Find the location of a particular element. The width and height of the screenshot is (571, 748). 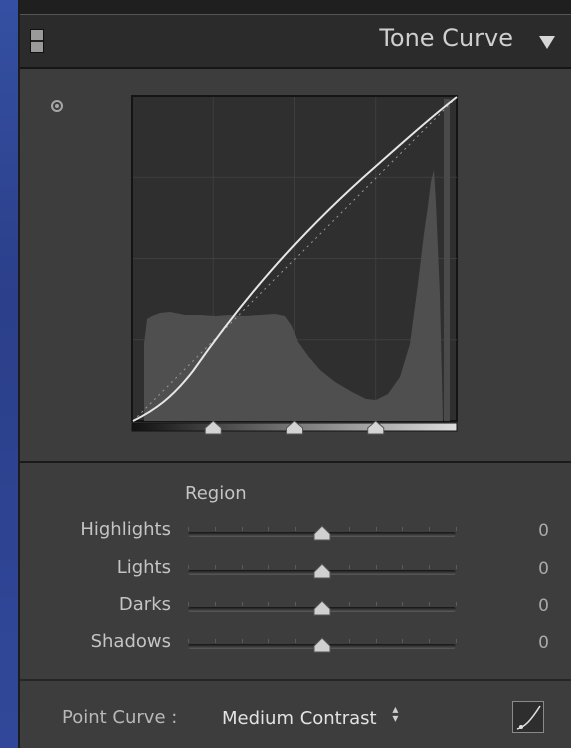

slider-label: Lights is located at coordinates (143, 567).